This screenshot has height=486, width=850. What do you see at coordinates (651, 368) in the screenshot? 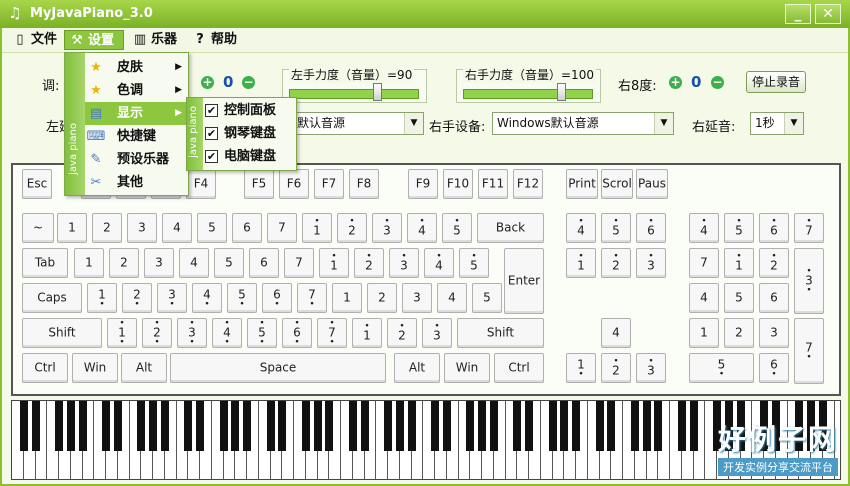
I see `key-nav: • 3` at bounding box center [651, 368].